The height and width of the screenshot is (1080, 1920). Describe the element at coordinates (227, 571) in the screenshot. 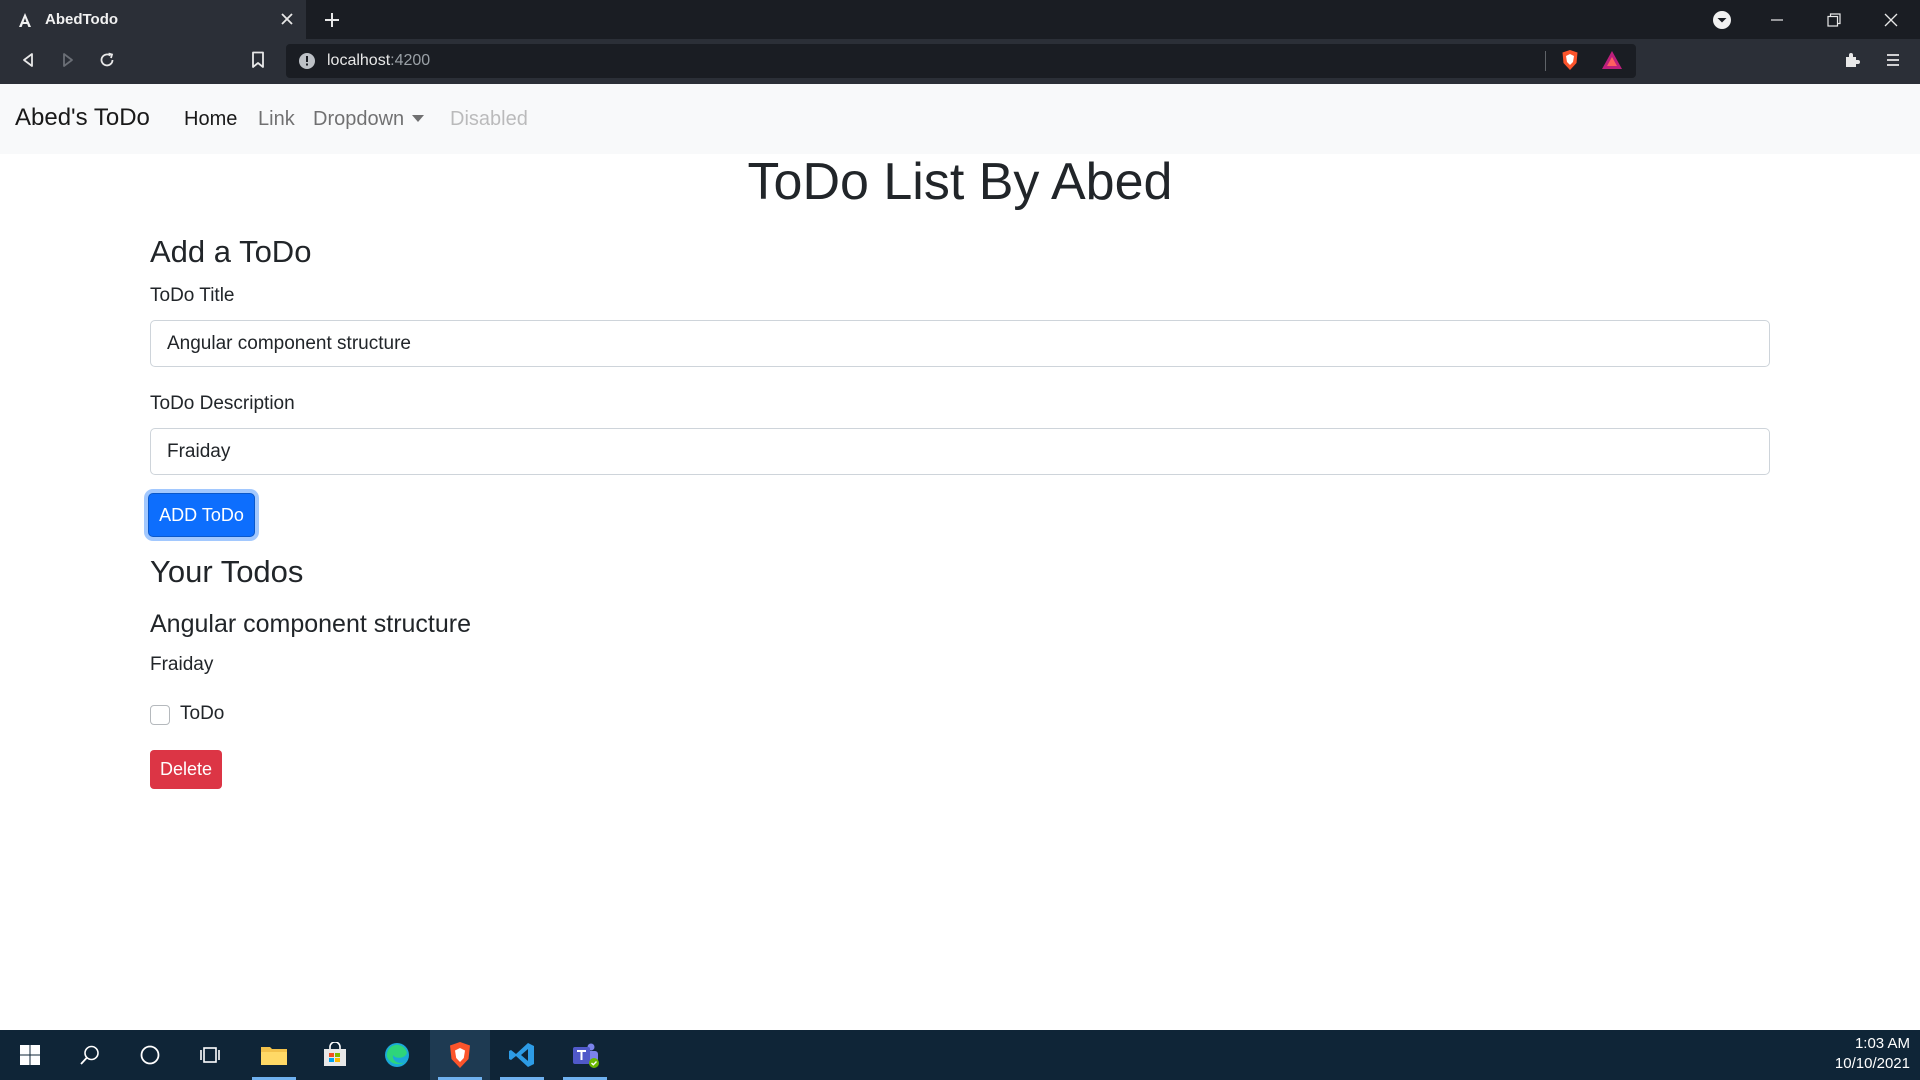

I see `your-todos-heading: Your Todos` at that location.